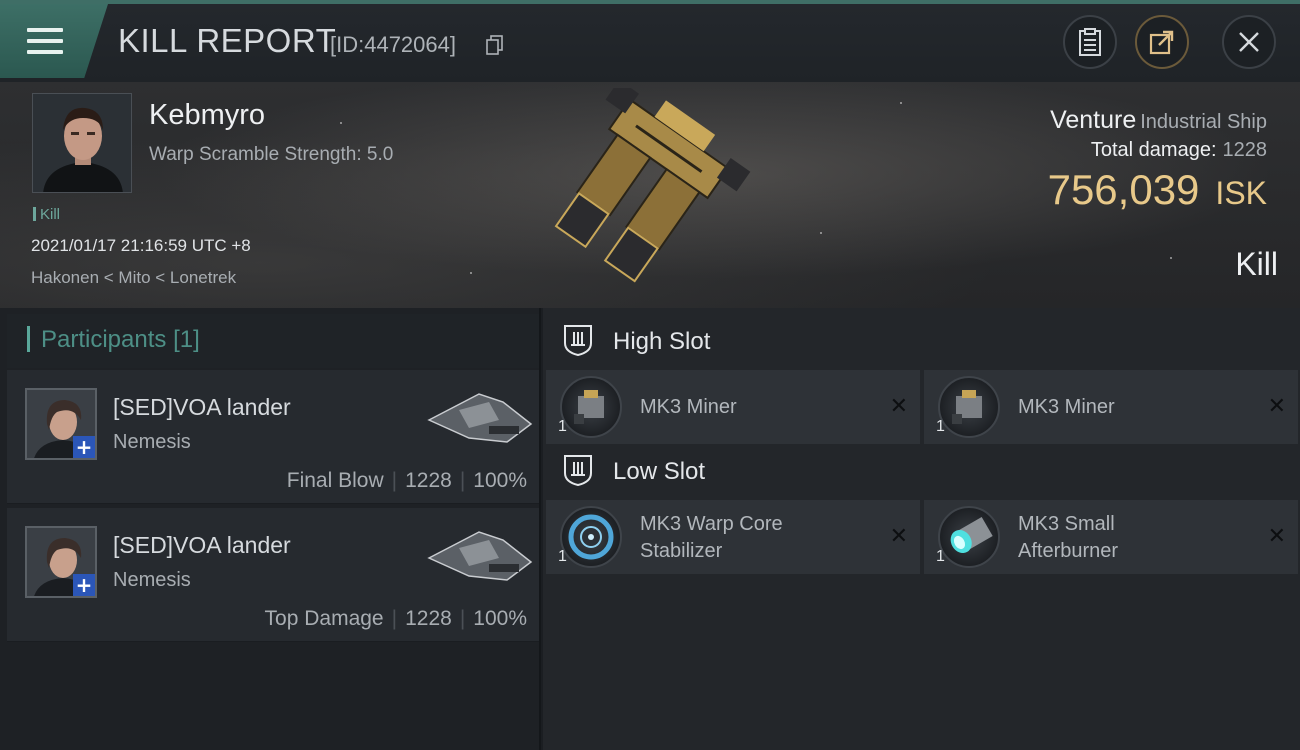  I want to click on victim-avatar, so click(82, 143).